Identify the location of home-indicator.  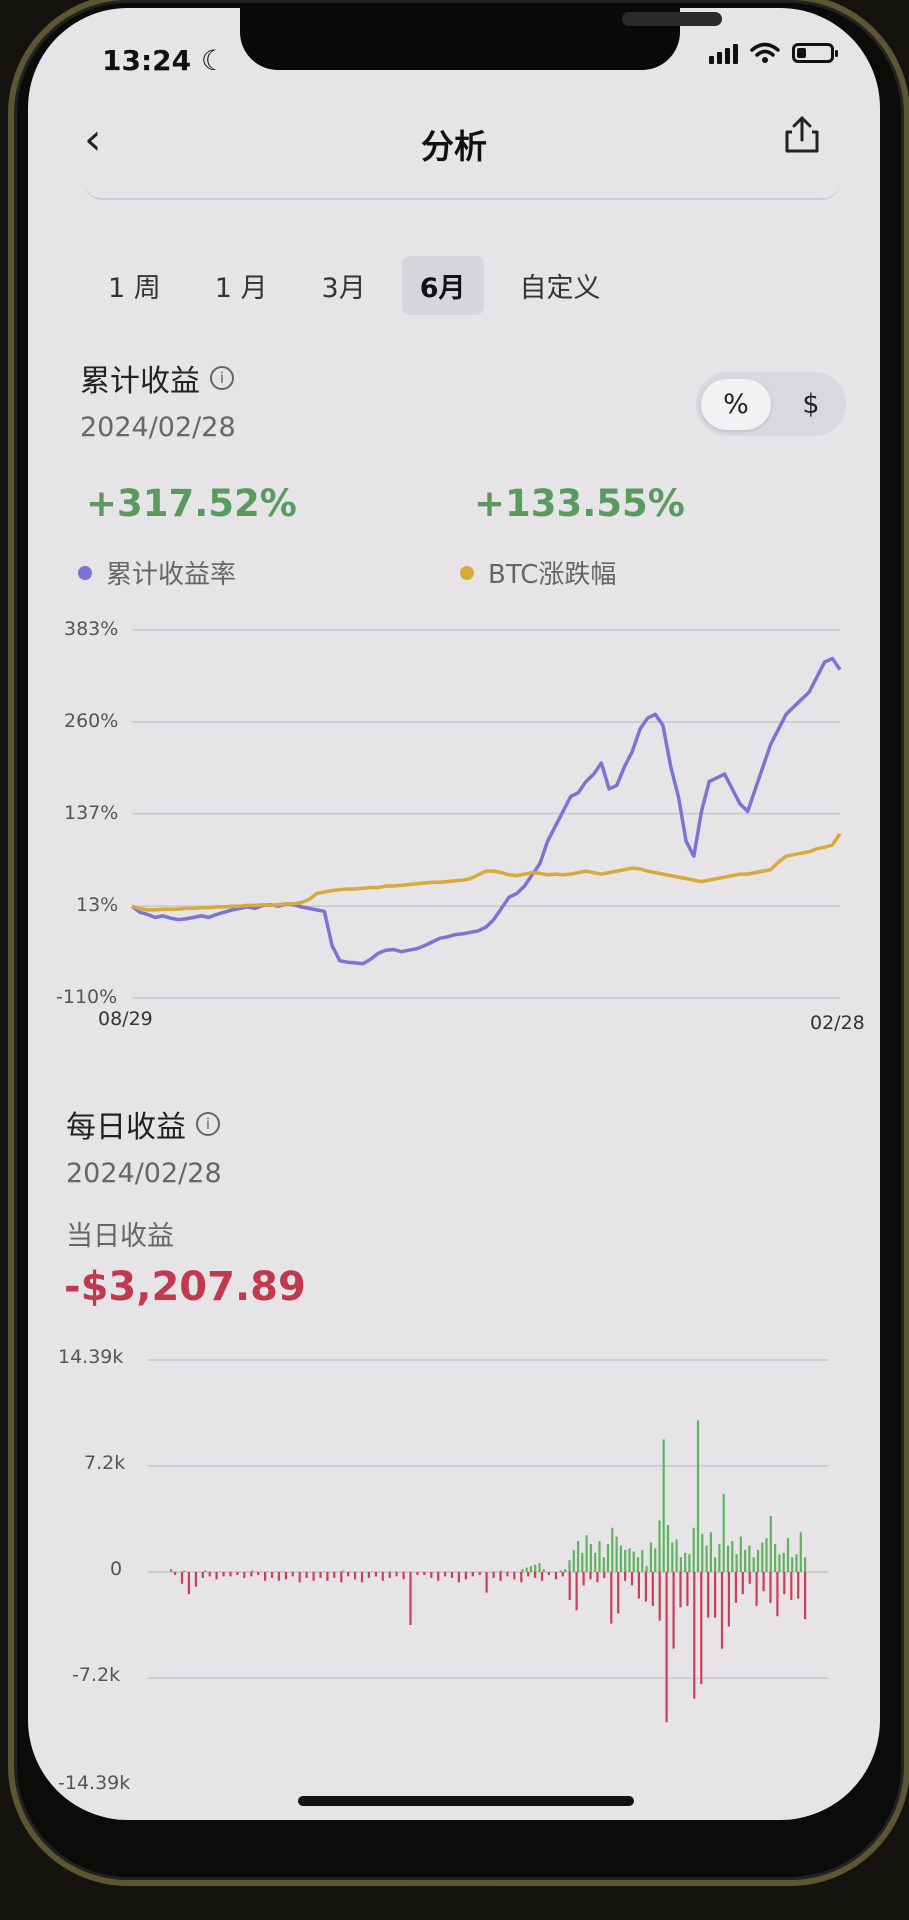
(466, 1801).